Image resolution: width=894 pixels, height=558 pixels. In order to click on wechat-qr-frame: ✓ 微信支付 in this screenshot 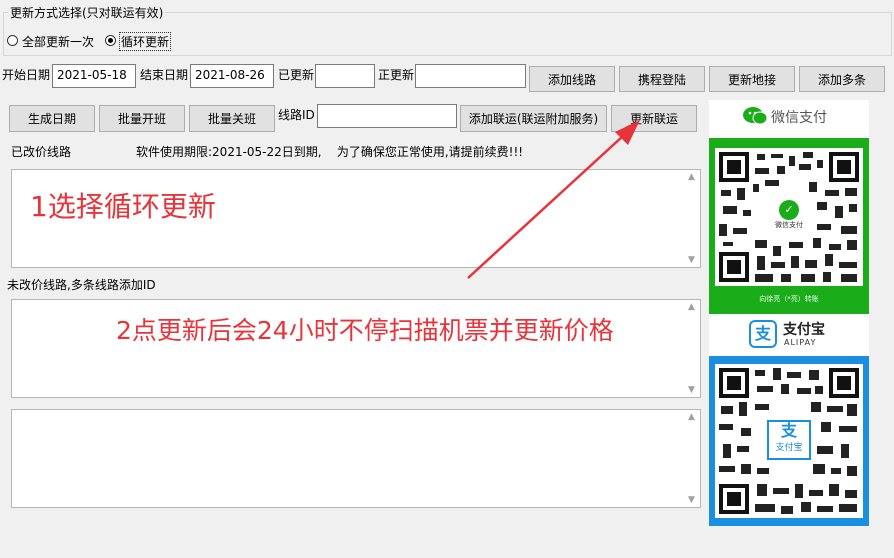, I will do `click(789, 217)`.